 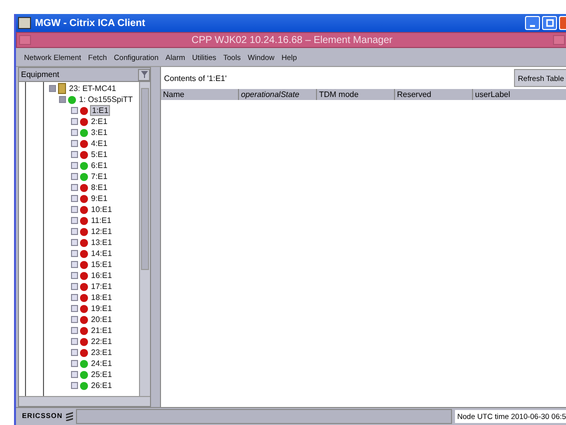 I want to click on tree-item: 19:E1, so click(x=101, y=308).